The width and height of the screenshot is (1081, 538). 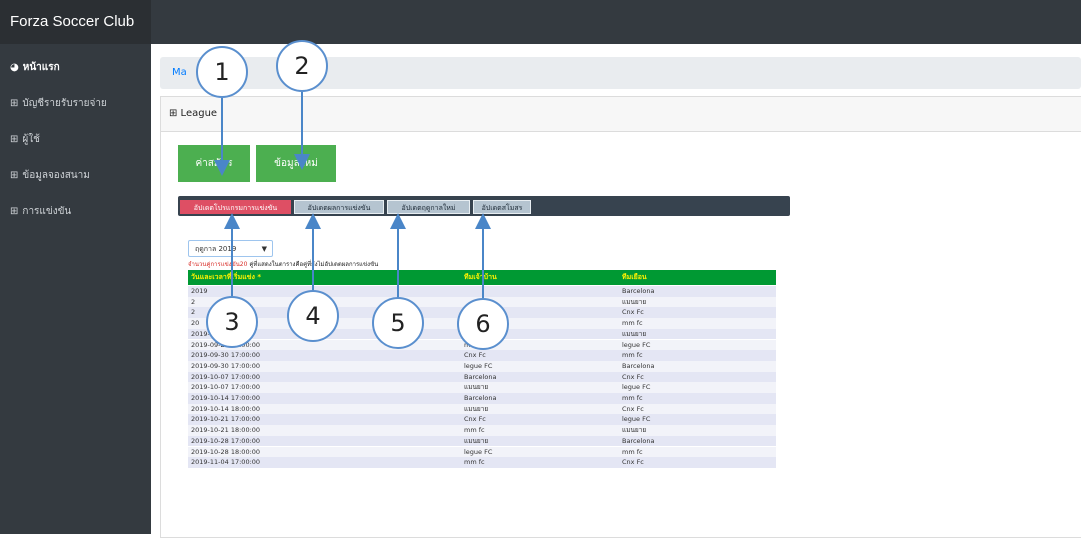 I want to click on callout-4: 4, so click(x=313, y=316).